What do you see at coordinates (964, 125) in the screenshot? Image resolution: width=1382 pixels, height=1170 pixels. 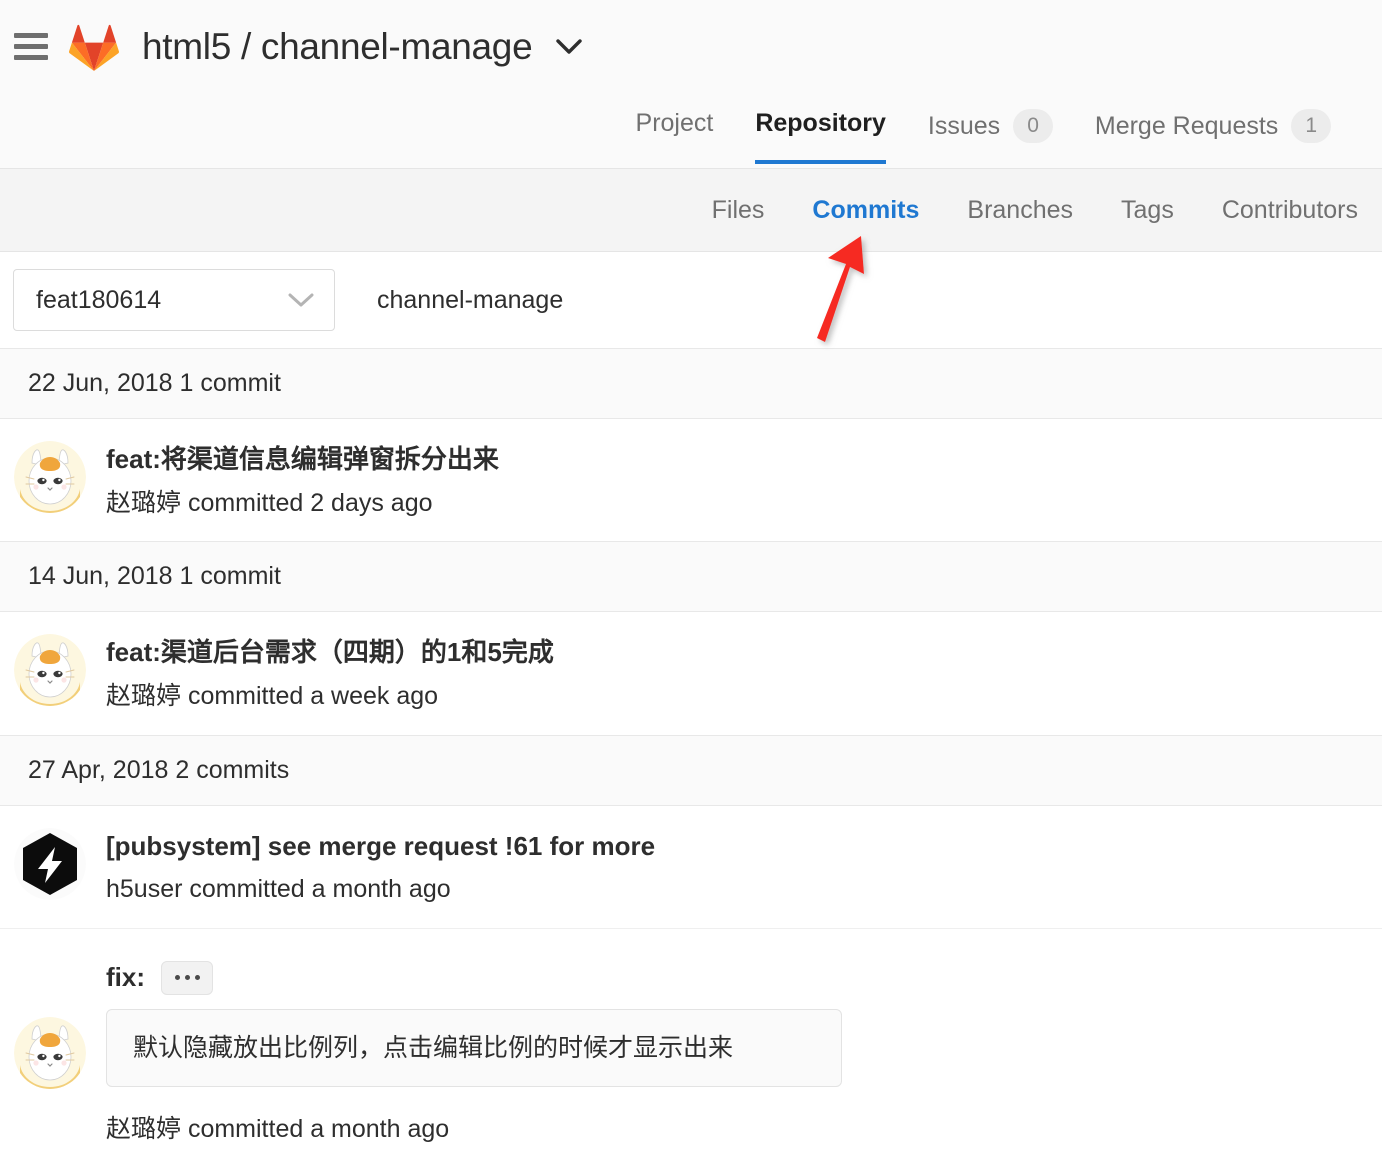 I see `tab-issues-label: Issues` at bounding box center [964, 125].